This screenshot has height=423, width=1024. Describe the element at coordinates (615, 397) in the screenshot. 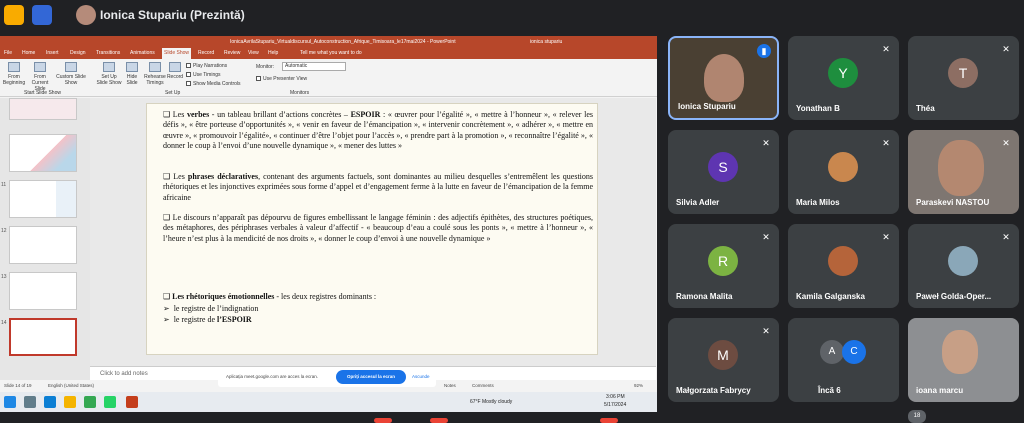

I see `clock-time: 3:06 PM` at that location.